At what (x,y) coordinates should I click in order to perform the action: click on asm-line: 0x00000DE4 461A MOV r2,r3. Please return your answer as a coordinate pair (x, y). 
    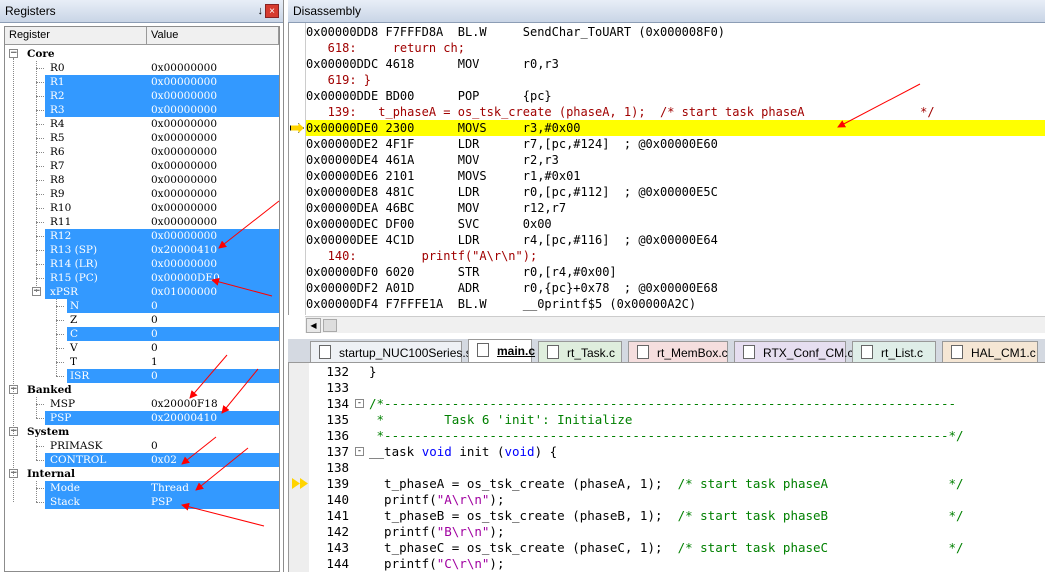
    Looking at the image, I should click on (675, 160).